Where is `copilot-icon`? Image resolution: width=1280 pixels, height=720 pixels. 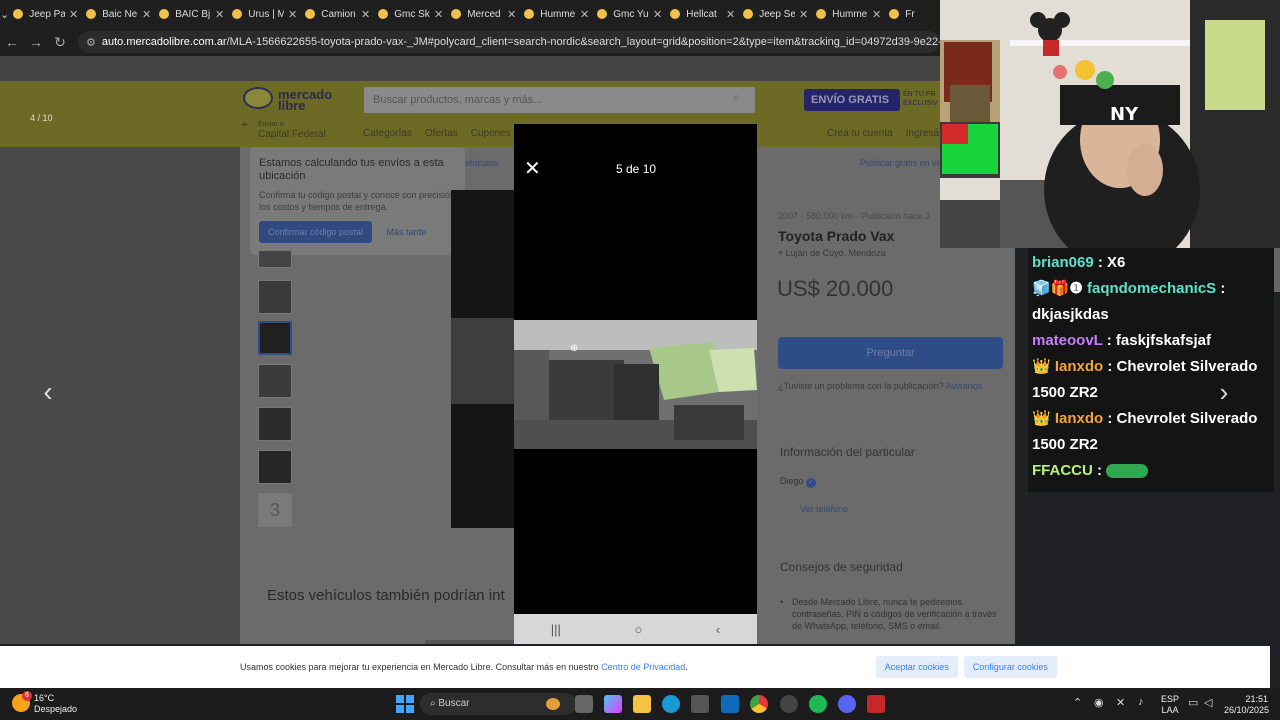 copilot-icon is located at coordinates (613, 704).